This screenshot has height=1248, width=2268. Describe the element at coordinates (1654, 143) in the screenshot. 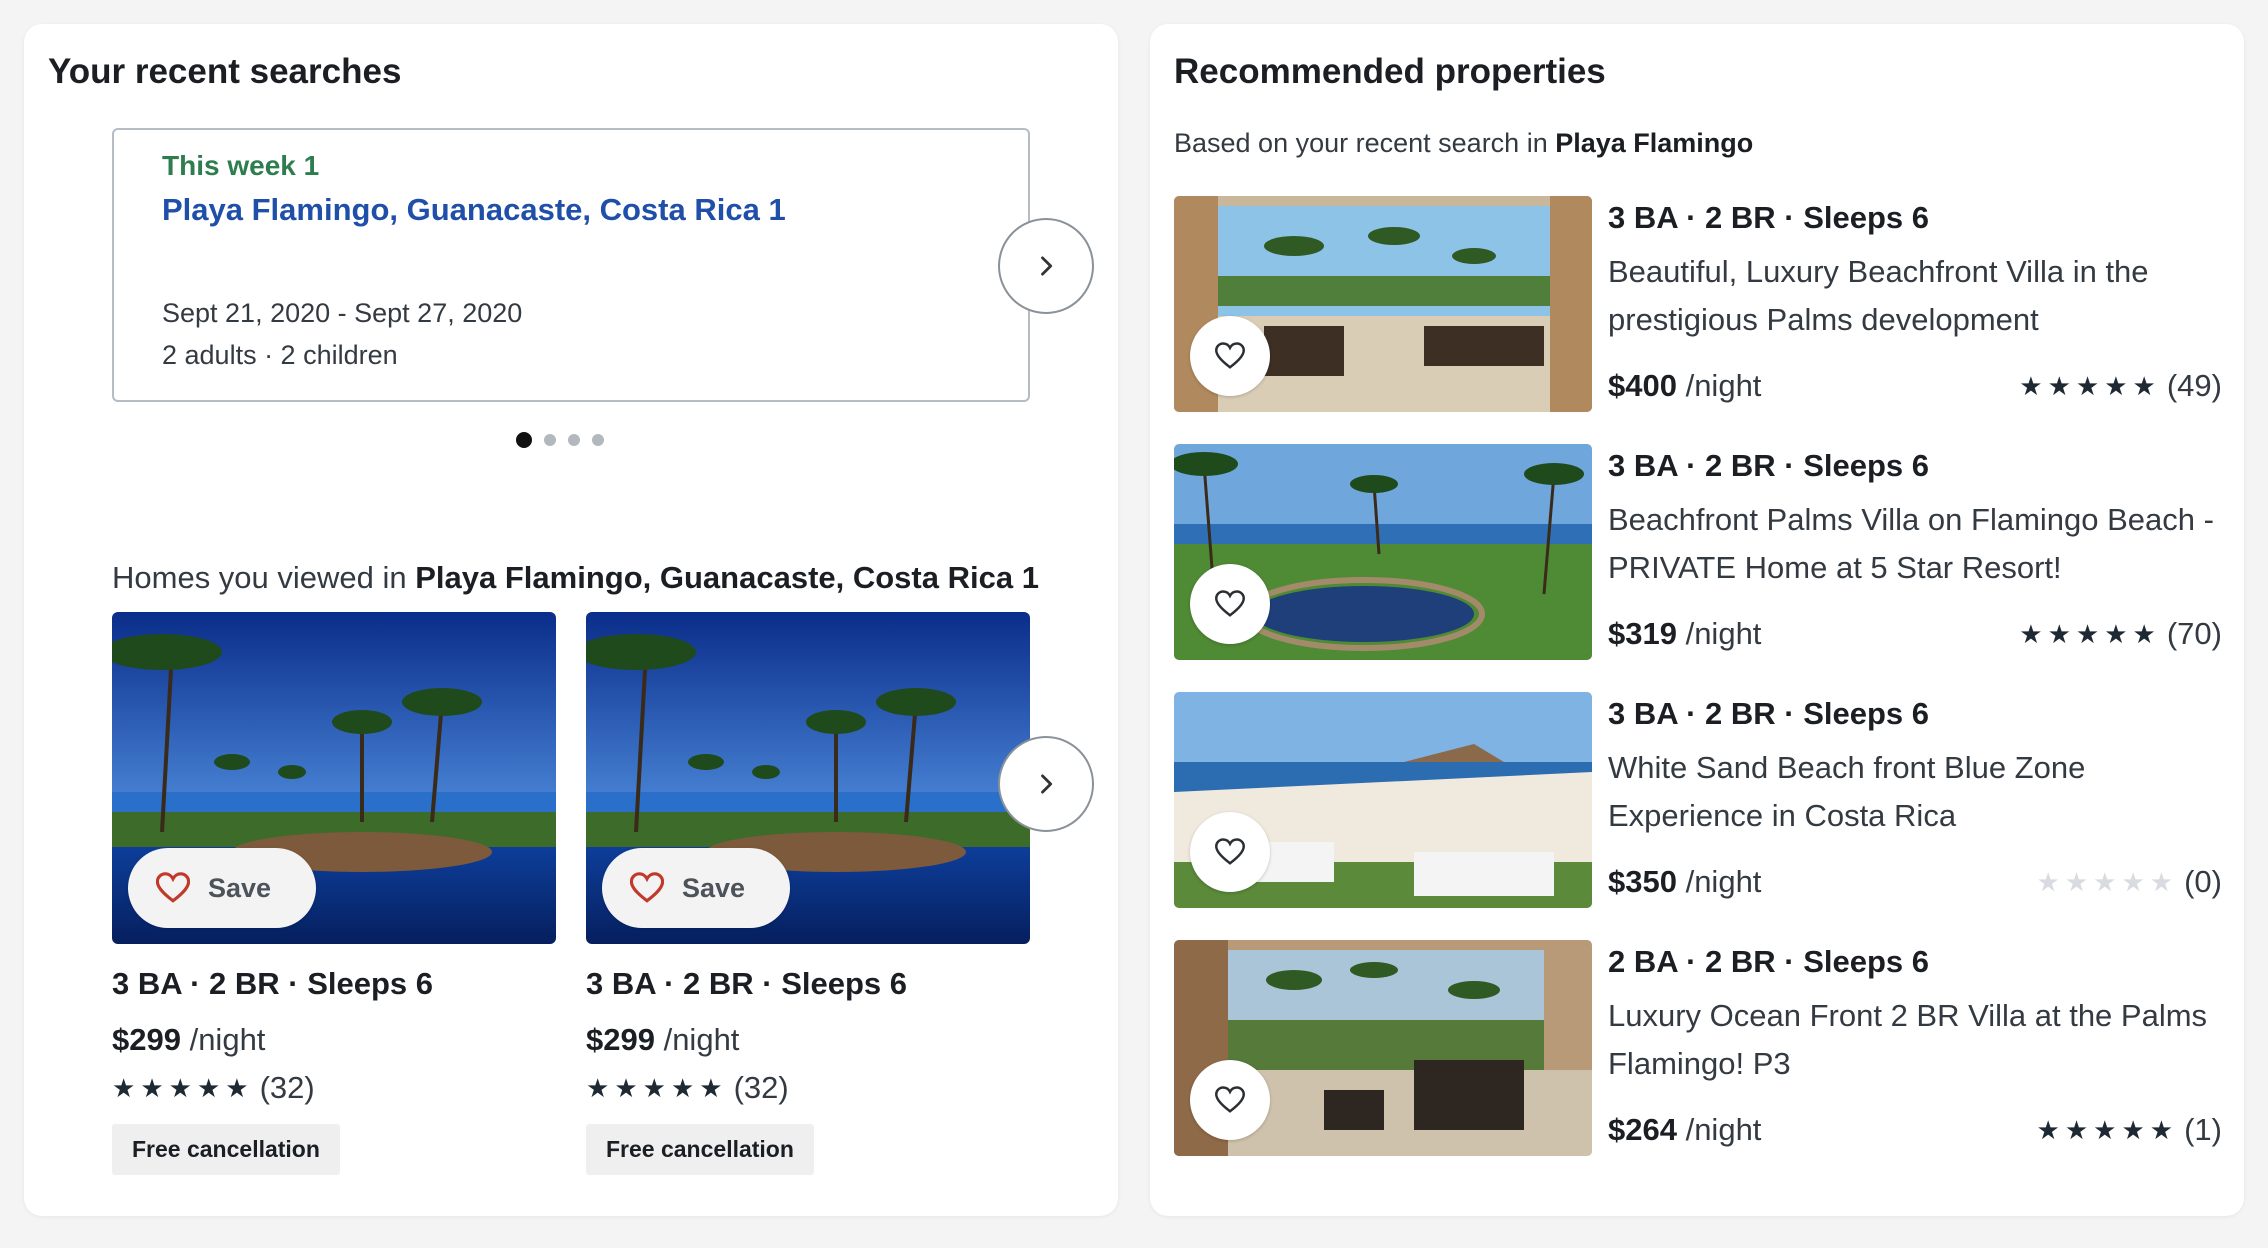

I see `based-place: Playa Flamingo` at that location.